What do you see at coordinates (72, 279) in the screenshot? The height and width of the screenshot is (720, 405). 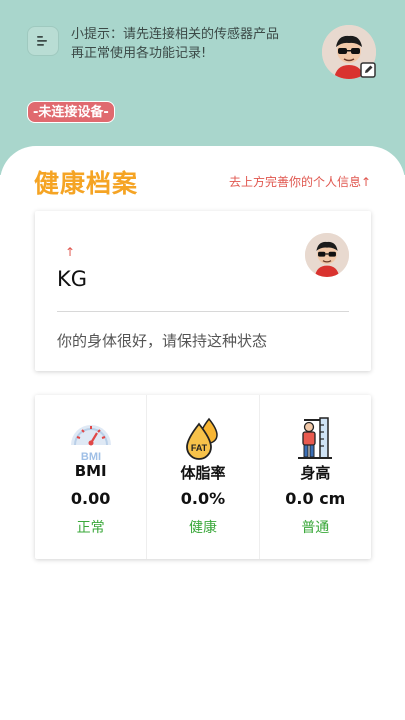 I see `weight-unit: KG` at bounding box center [72, 279].